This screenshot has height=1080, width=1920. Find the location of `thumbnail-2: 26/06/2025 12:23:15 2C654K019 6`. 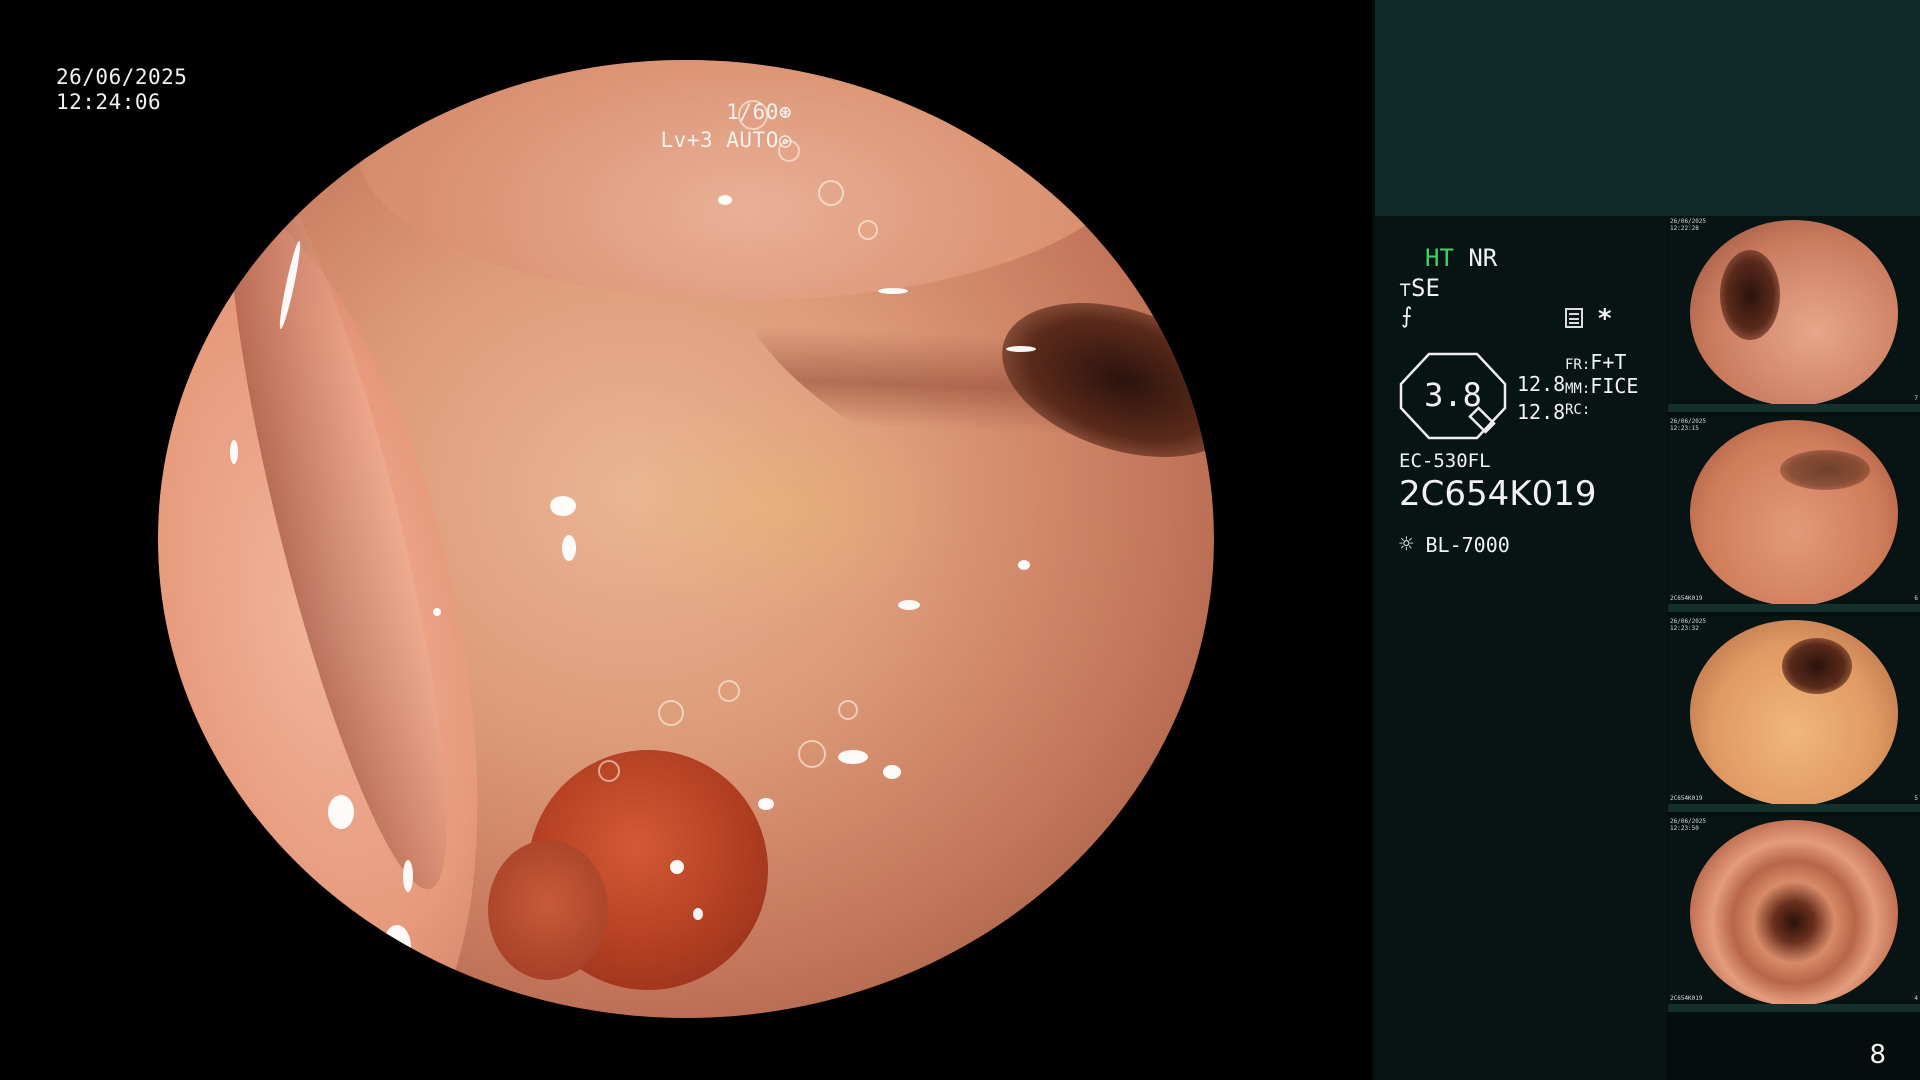

thumbnail-2: 26/06/2025 12:23:15 2C654K019 6 is located at coordinates (1794, 514).